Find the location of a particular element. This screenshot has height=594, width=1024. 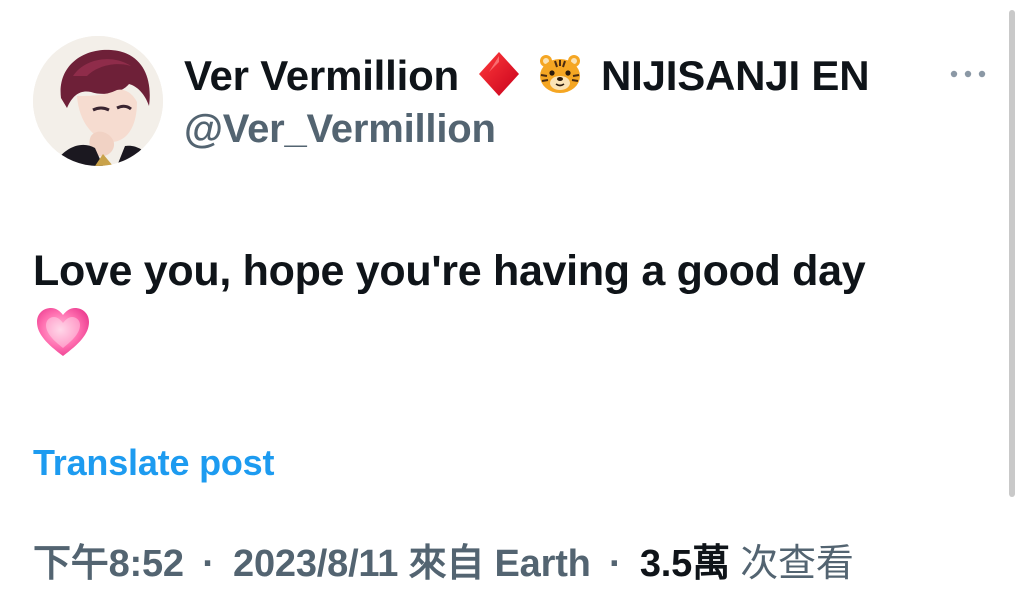

author-org-name: NIJISANJI EN is located at coordinates (735, 75).